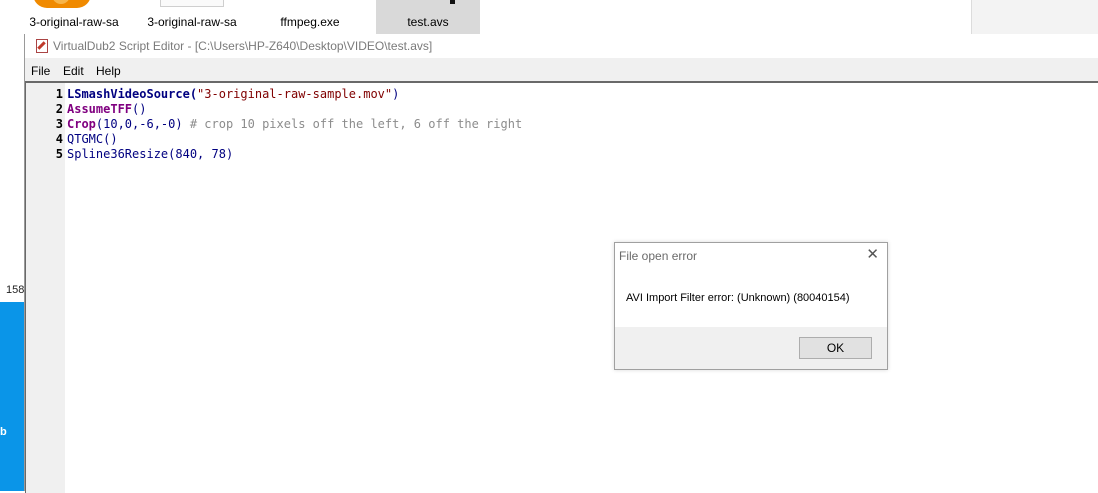  What do you see at coordinates (526, 154) in the screenshot?
I see `code-line: 5 Spline36Resize(840, 78)` at bounding box center [526, 154].